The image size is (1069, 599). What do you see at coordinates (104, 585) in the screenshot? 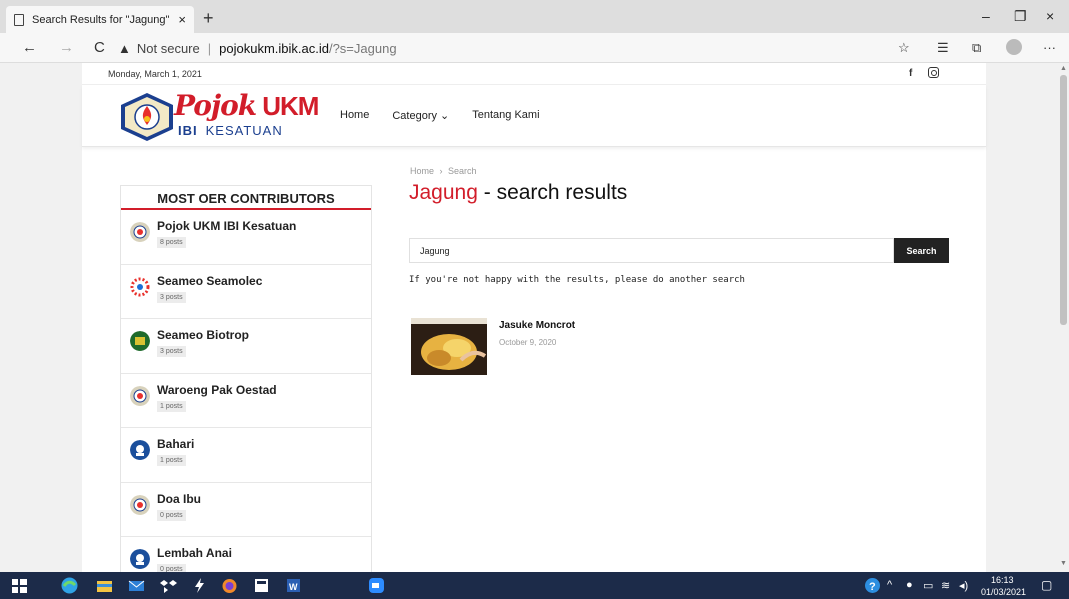
I see `file-explorer-icon` at bounding box center [104, 585].